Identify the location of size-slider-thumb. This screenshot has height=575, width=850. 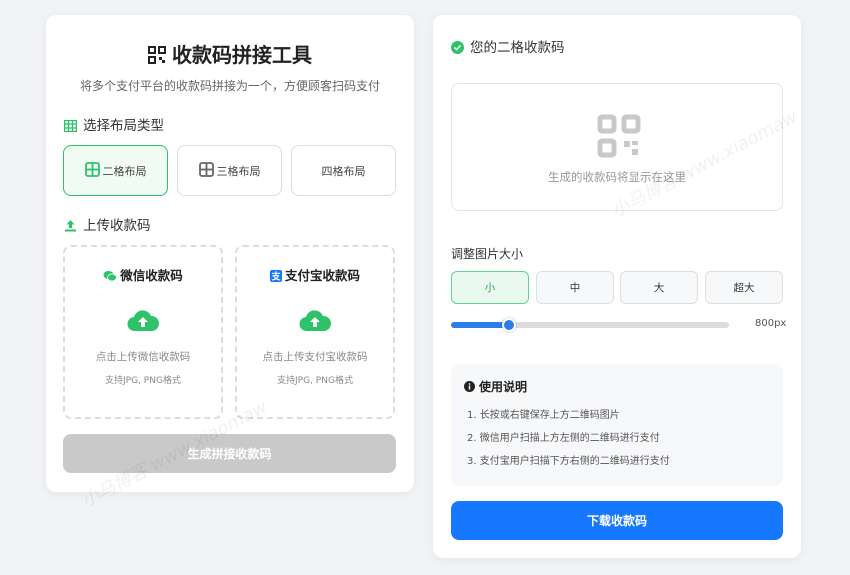
(509, 325).